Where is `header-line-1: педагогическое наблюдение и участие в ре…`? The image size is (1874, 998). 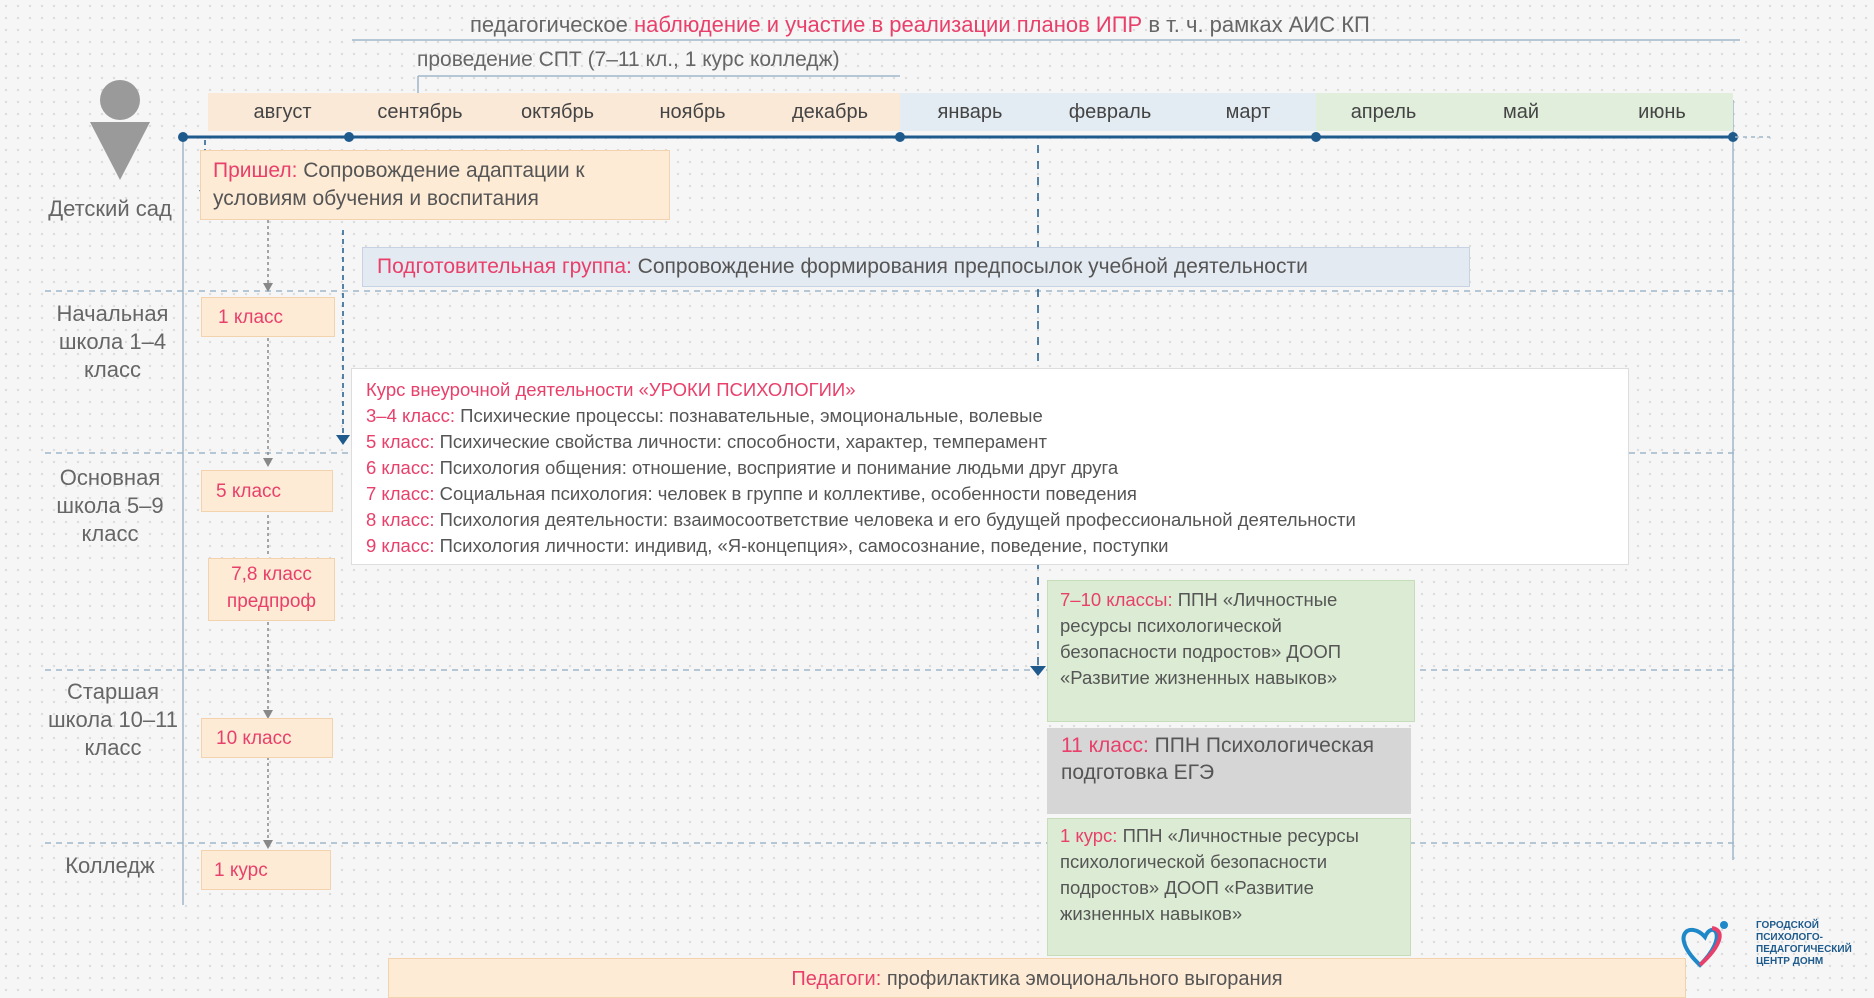
header-line-1: педагогическое наблюдение и участие в ре… is located at coordinates (920, 25).